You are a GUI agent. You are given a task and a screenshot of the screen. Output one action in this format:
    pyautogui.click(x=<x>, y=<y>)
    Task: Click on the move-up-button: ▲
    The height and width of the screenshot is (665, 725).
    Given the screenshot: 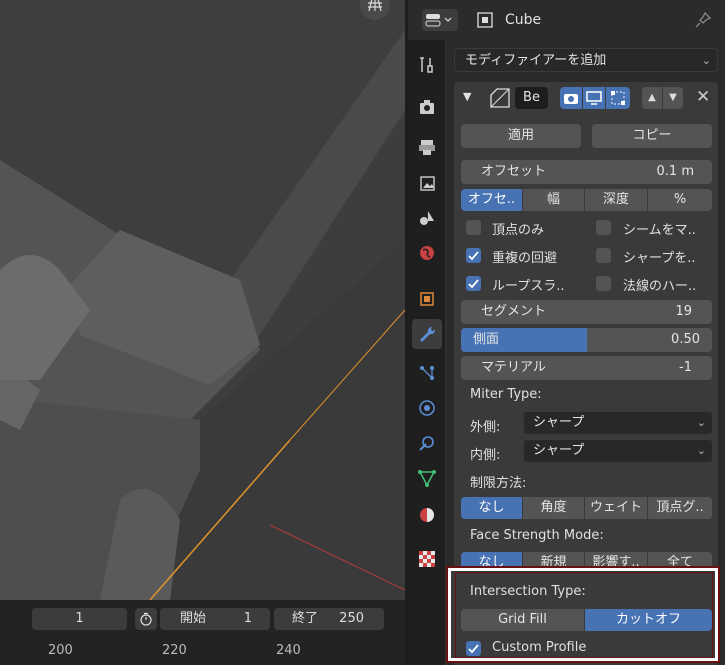 What is the action you would take?
    pyautogui.click(x=652, y=98)
    